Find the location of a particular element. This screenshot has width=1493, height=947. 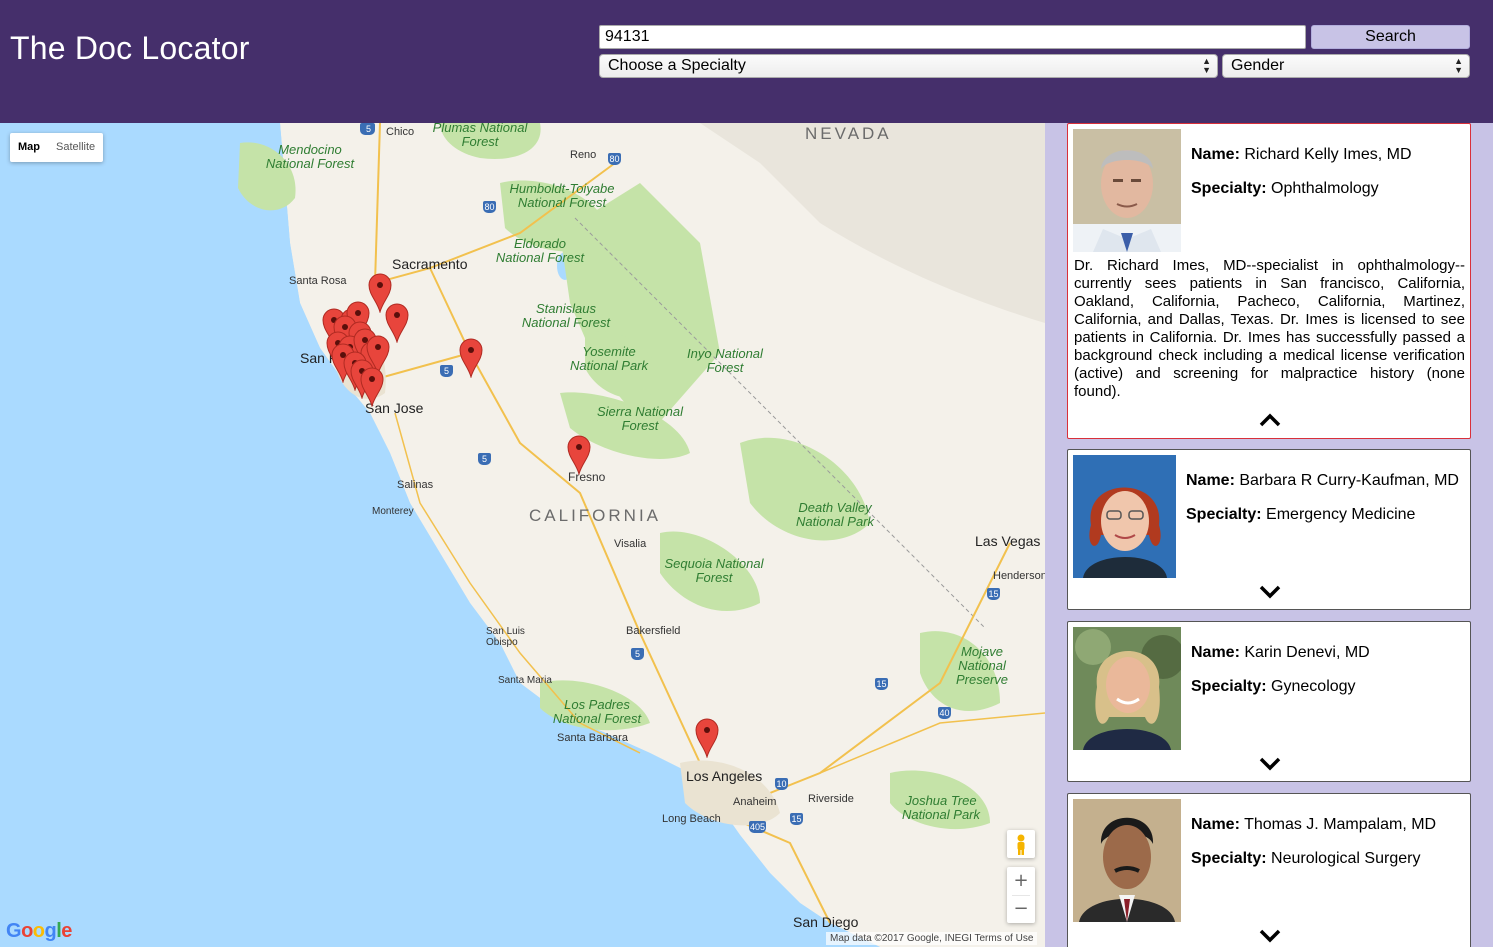

park-label: Sequoia National Forest is located at coordinates (714, 570).